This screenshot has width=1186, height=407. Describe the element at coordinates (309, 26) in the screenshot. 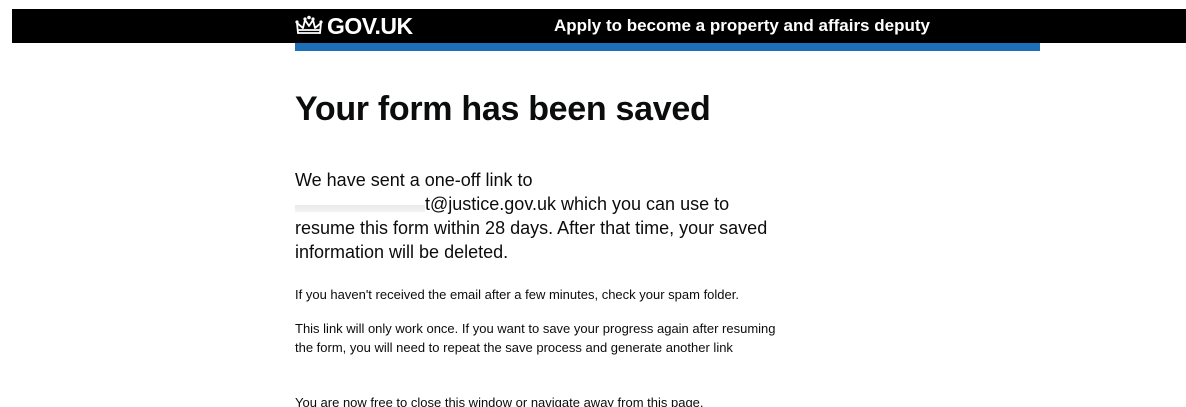

I see `crown-icon` at that location.